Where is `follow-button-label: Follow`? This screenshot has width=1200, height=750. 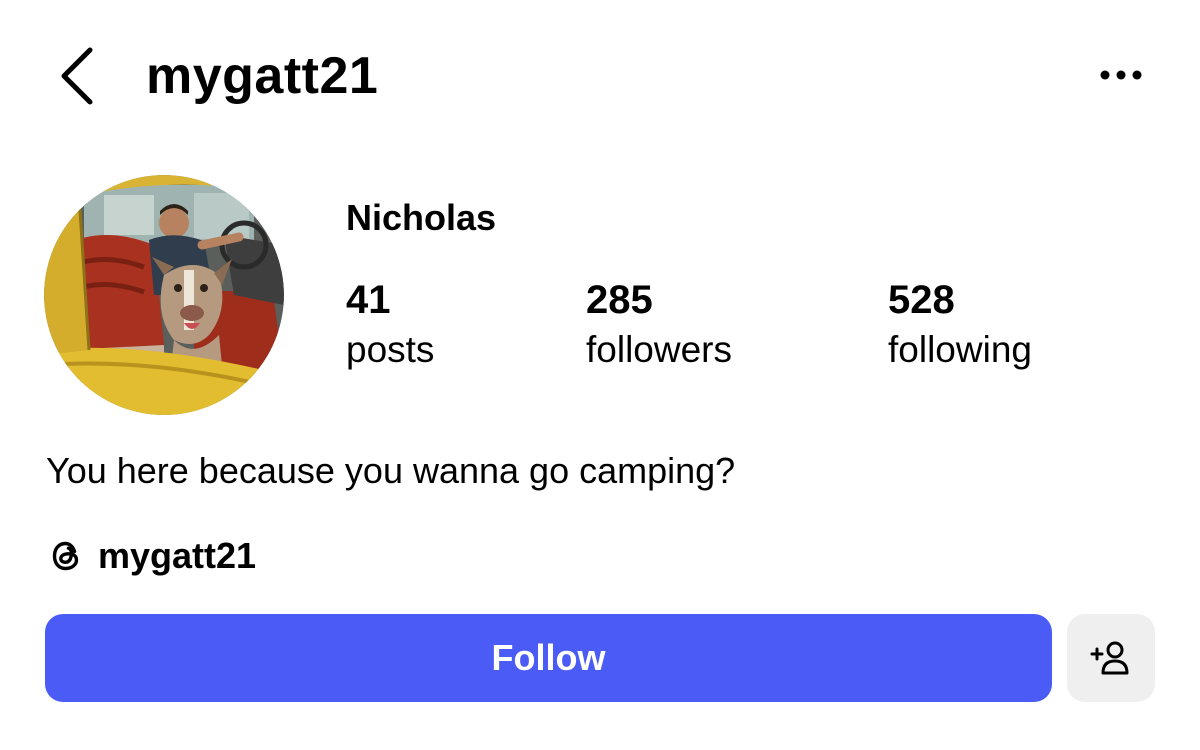 follow-button-label: Follow is located at coordinates (548, 657).